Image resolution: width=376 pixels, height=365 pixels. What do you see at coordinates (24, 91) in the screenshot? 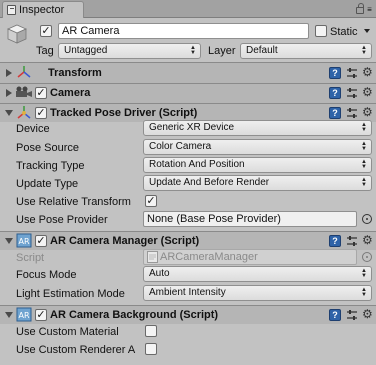
I see `camera-icon` at bounding box center [24, 91].